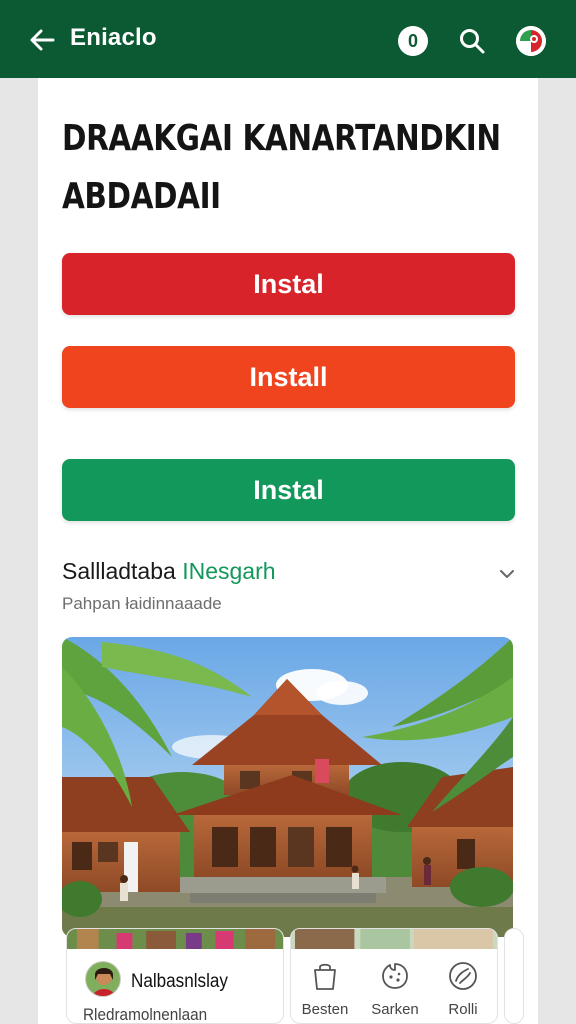  What do you see at coordinates (394, 939) in the screenshot?
I see `photo-strip-image` at bounding box center [394, 939].